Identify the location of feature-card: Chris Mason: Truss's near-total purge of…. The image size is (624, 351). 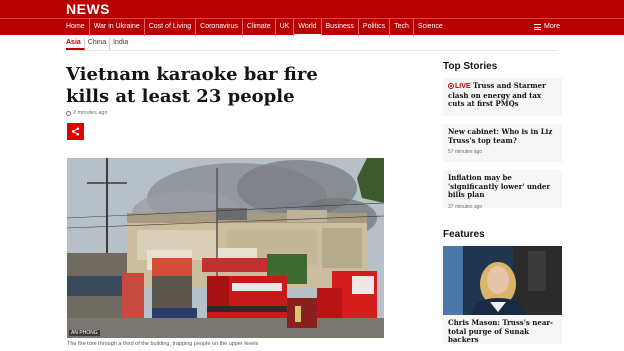
(502, 329).